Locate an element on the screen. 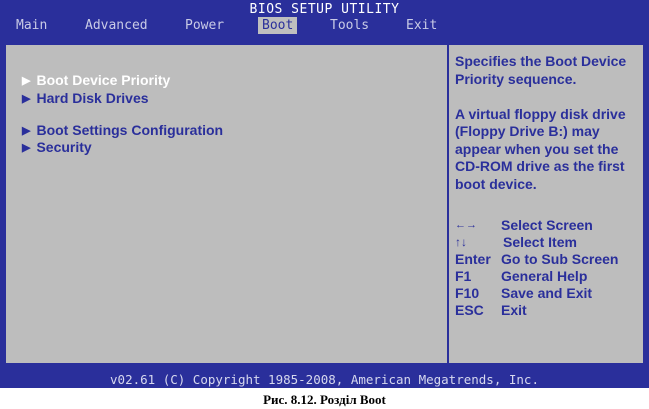 Image resolution: width=649 pixels, height=409 pixels. left-right-arrows-icon: ←→ is located at coordinates (466, 225).